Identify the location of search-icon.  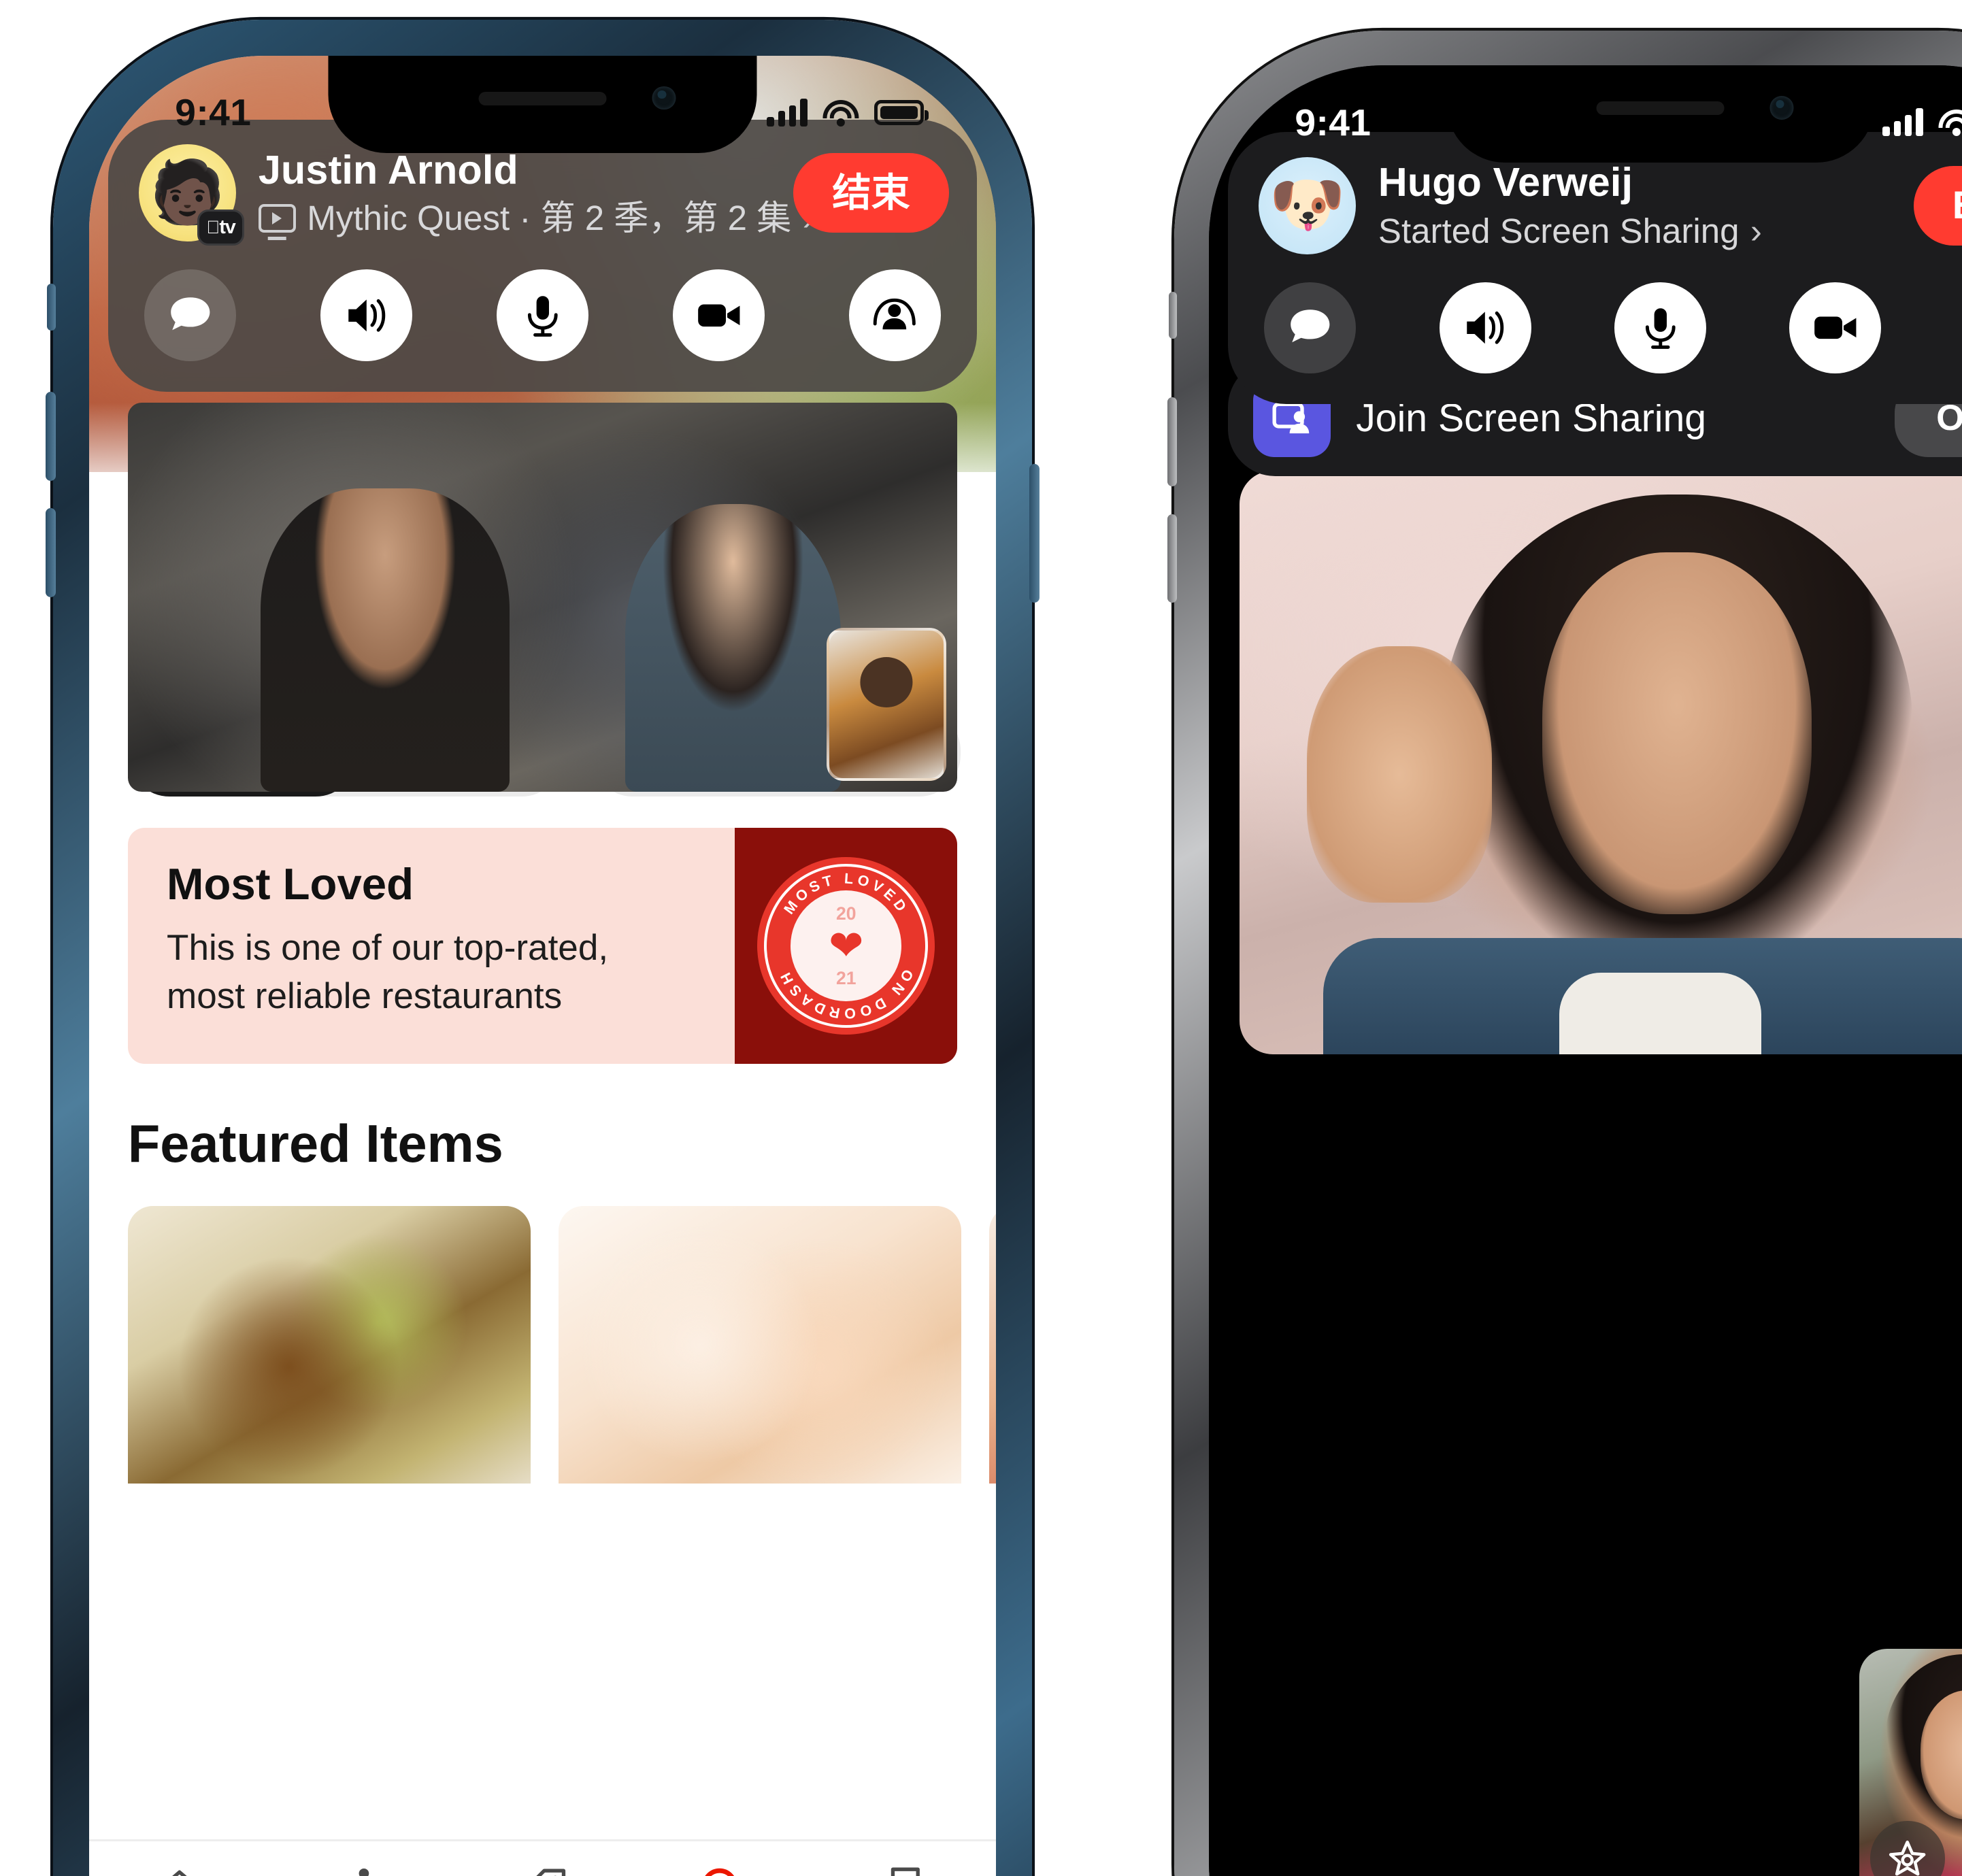
(720, 1872).